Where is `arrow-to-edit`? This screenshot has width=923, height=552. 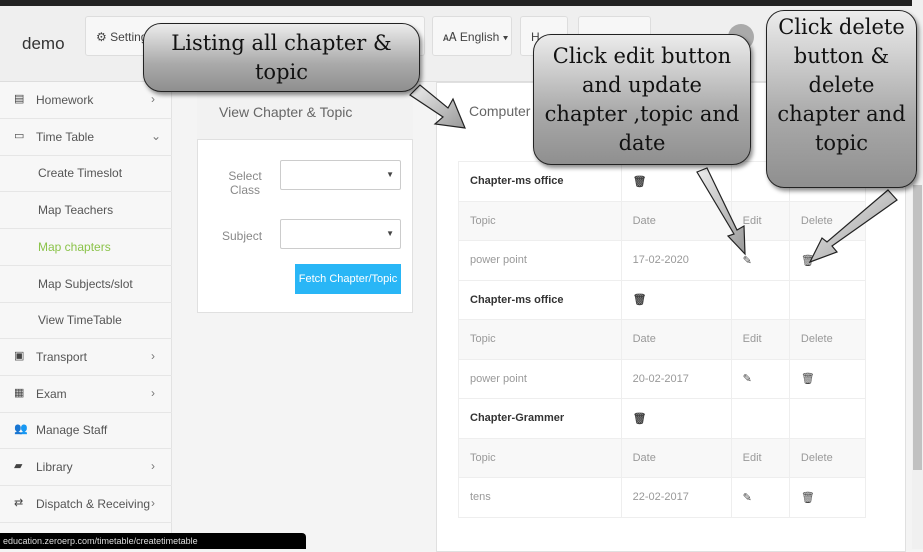
arrow-to-edit is located at coordinates (721, 211).